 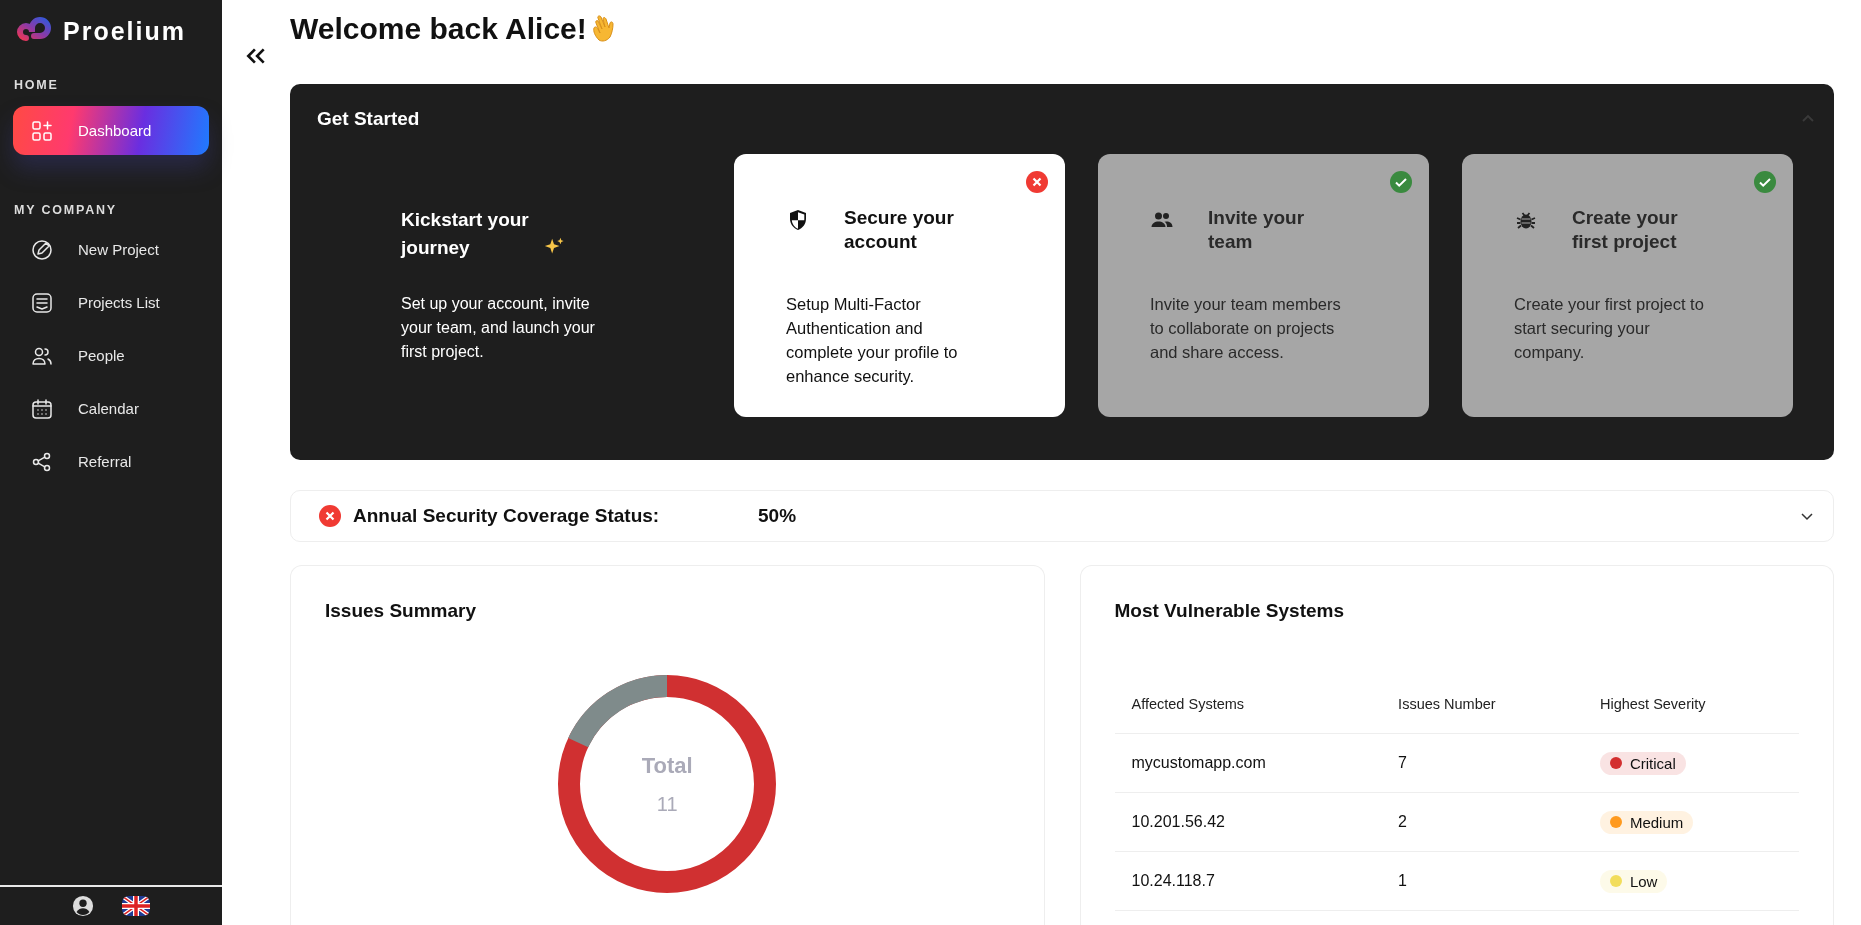 What do you see at coordinates (65, 210) in the screenshot?
I see `section-title: MY COMPANY` at bounding box center [65, 210].